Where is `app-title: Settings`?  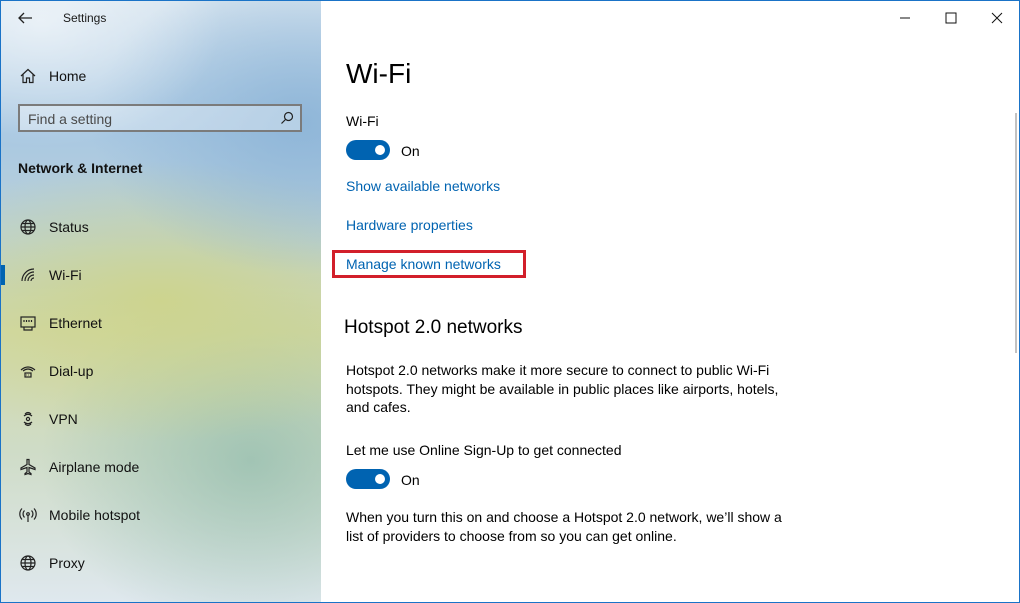
app-title: Settings is located at coordinates (85, 18).